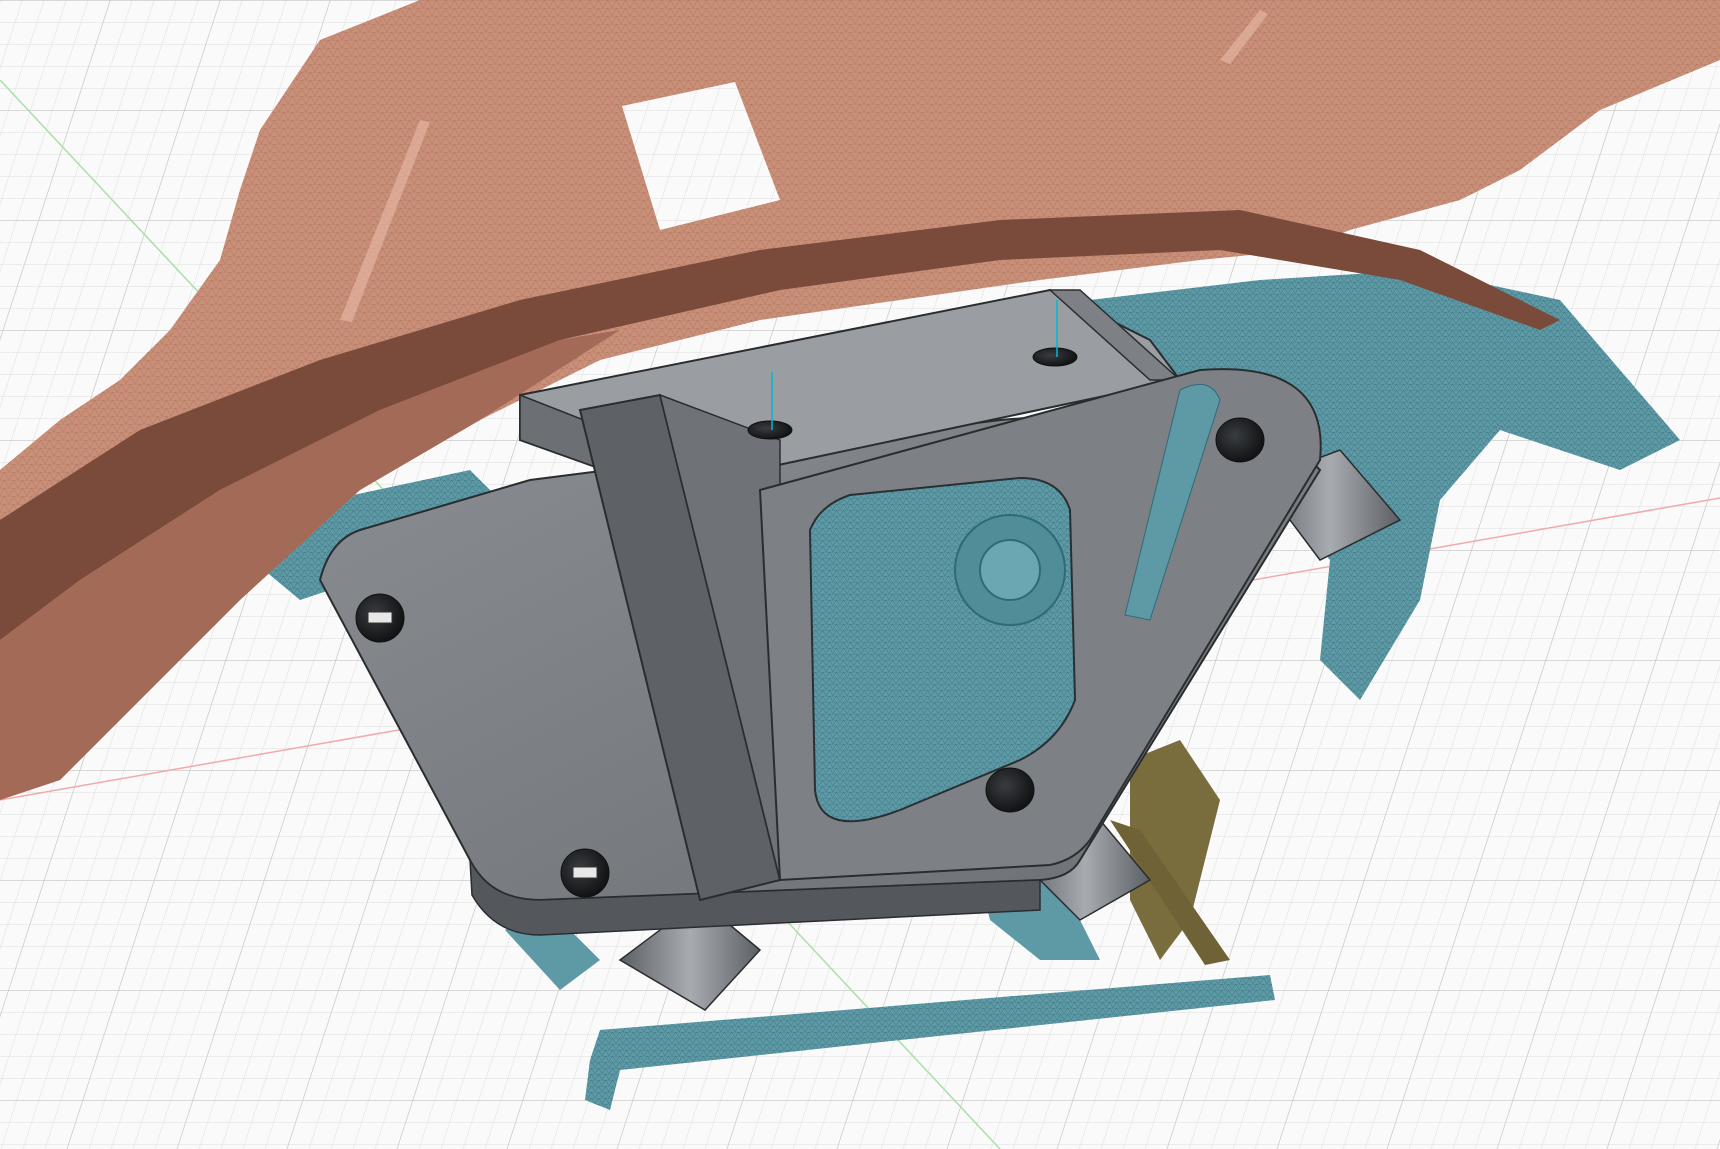 This screenshot has height=1149, width=1720. I want to click on bolt-hole-right-upper, so click(1240, 440).